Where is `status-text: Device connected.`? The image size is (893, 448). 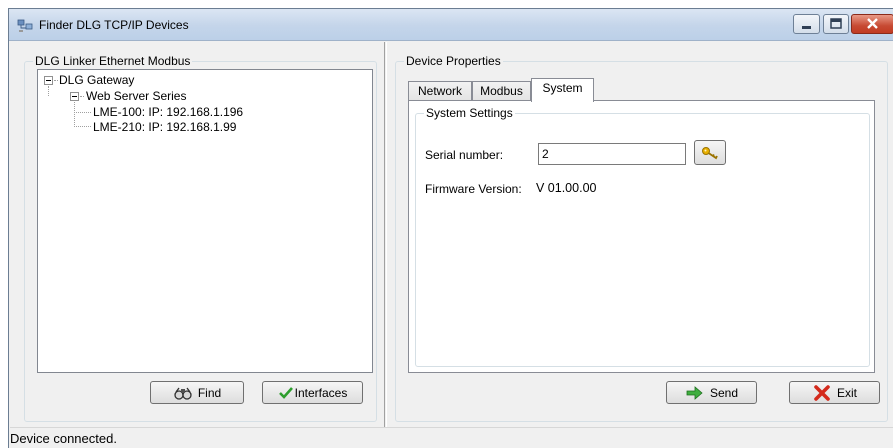
status-text: Device connected. is located at coordinates (63, 438).